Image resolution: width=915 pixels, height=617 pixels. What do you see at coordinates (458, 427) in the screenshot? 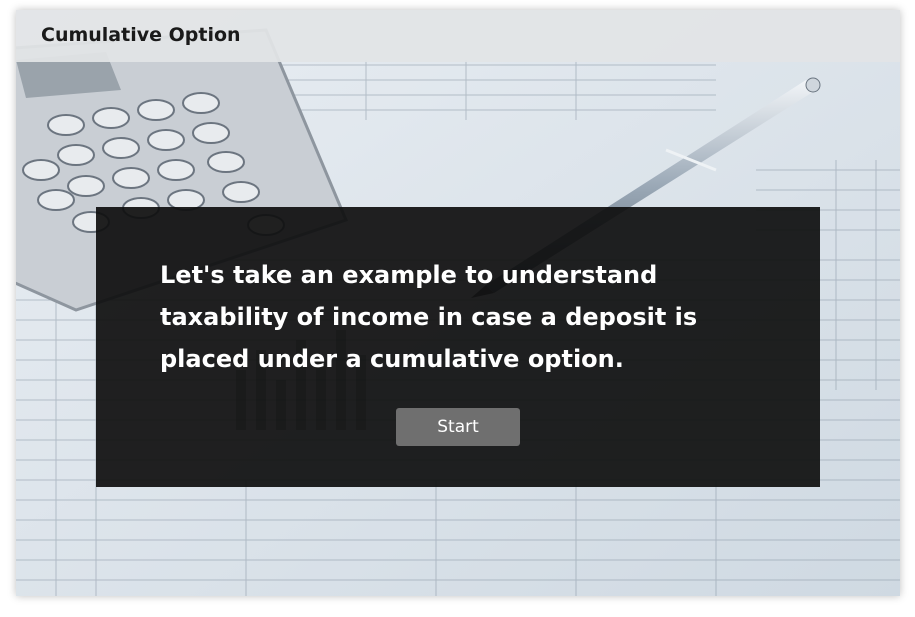
I see `start-button: Start` at bounding box center [458, 427].